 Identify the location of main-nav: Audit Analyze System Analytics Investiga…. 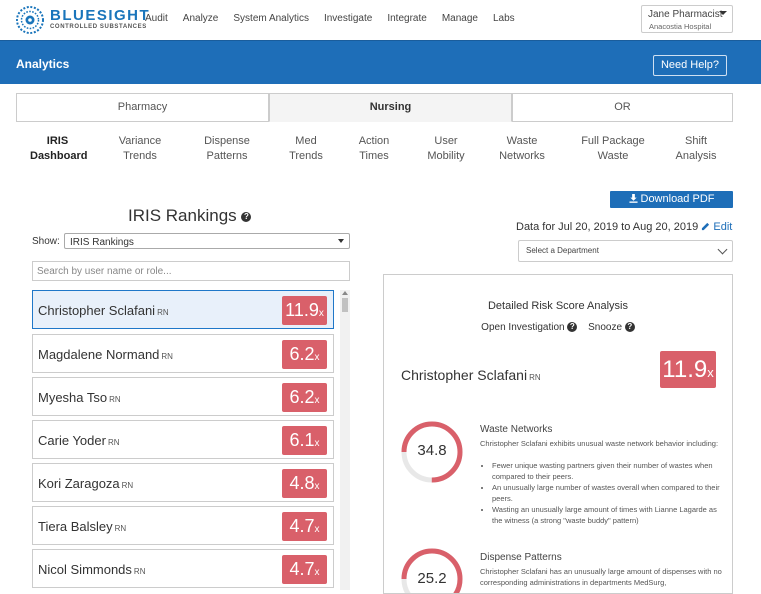
(337, 18).